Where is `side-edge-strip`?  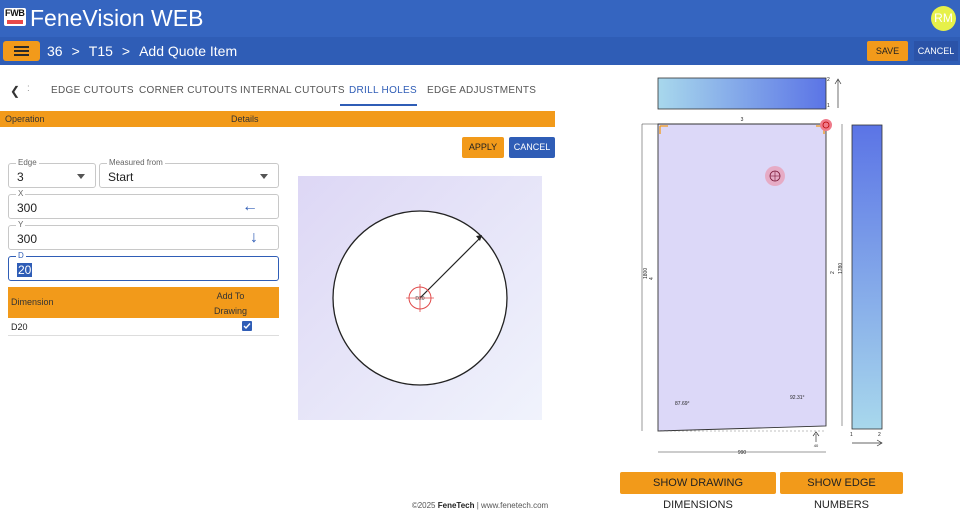
side-edge-strip is located at coordinates (867, 277).